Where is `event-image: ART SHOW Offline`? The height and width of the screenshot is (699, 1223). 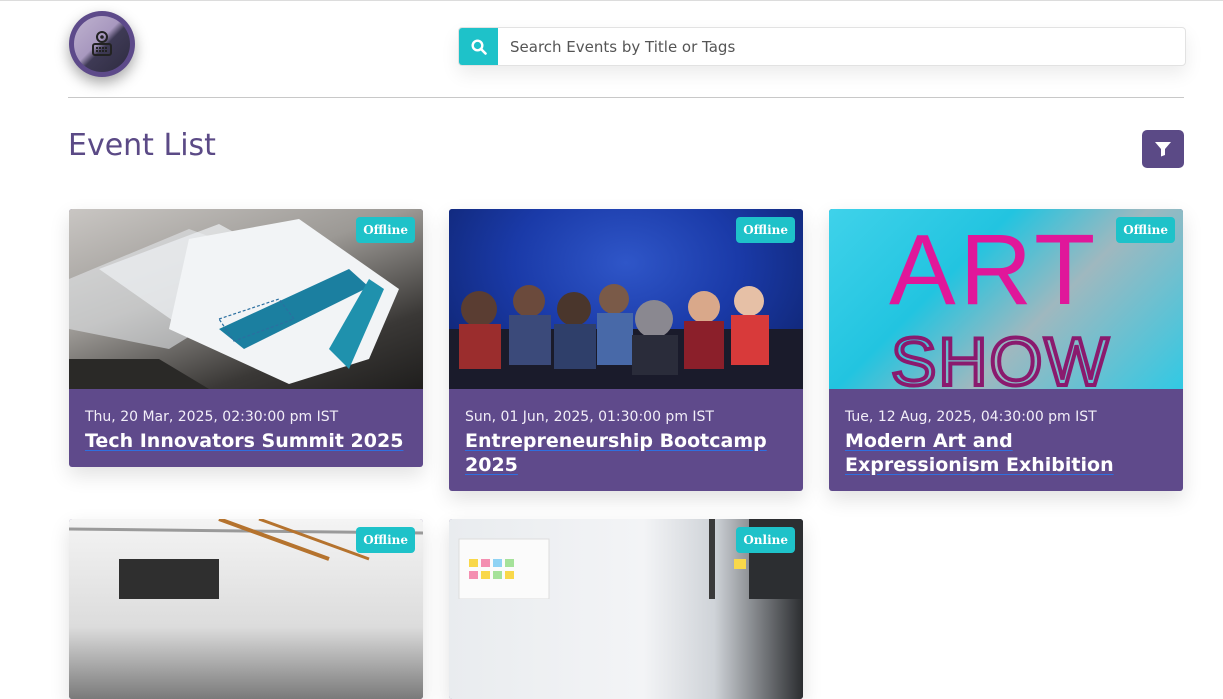 event-image: ART SHOW Offline is located at coordinates (1006, 299).